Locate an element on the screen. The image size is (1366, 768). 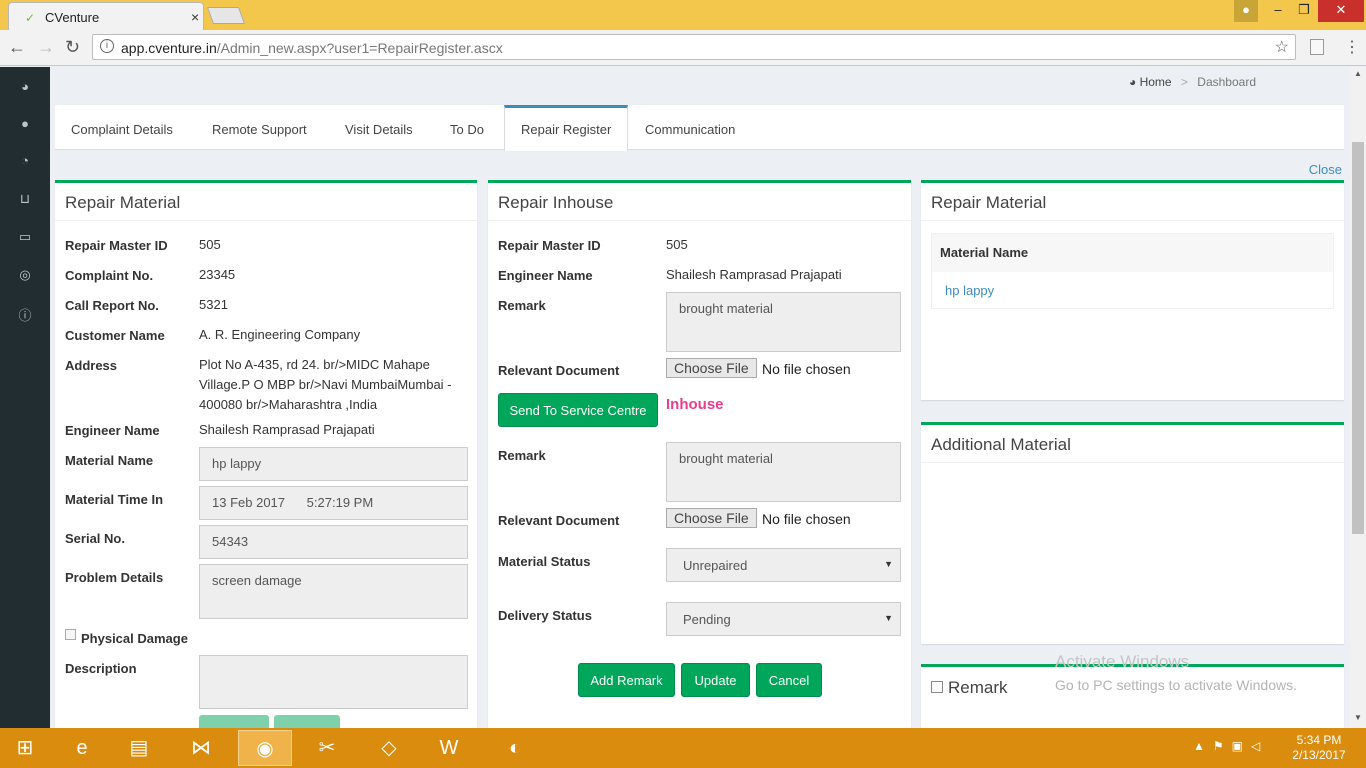
firefox-icon: ◐ is located at coordinates (515, 748).